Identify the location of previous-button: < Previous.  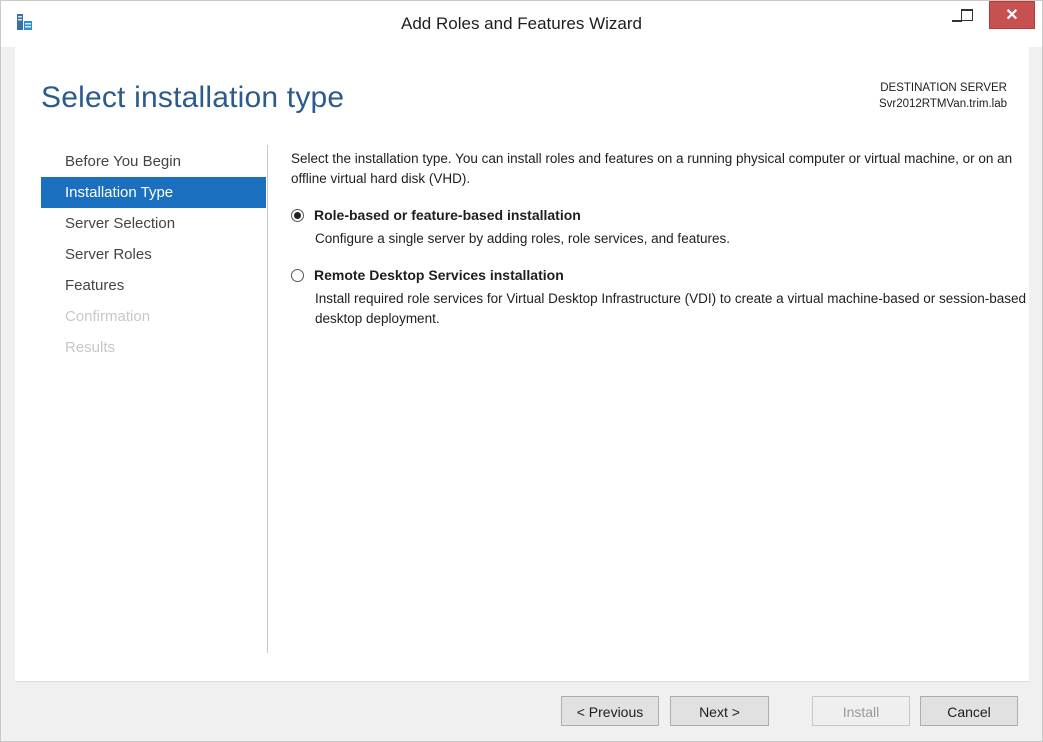
(610, 711).